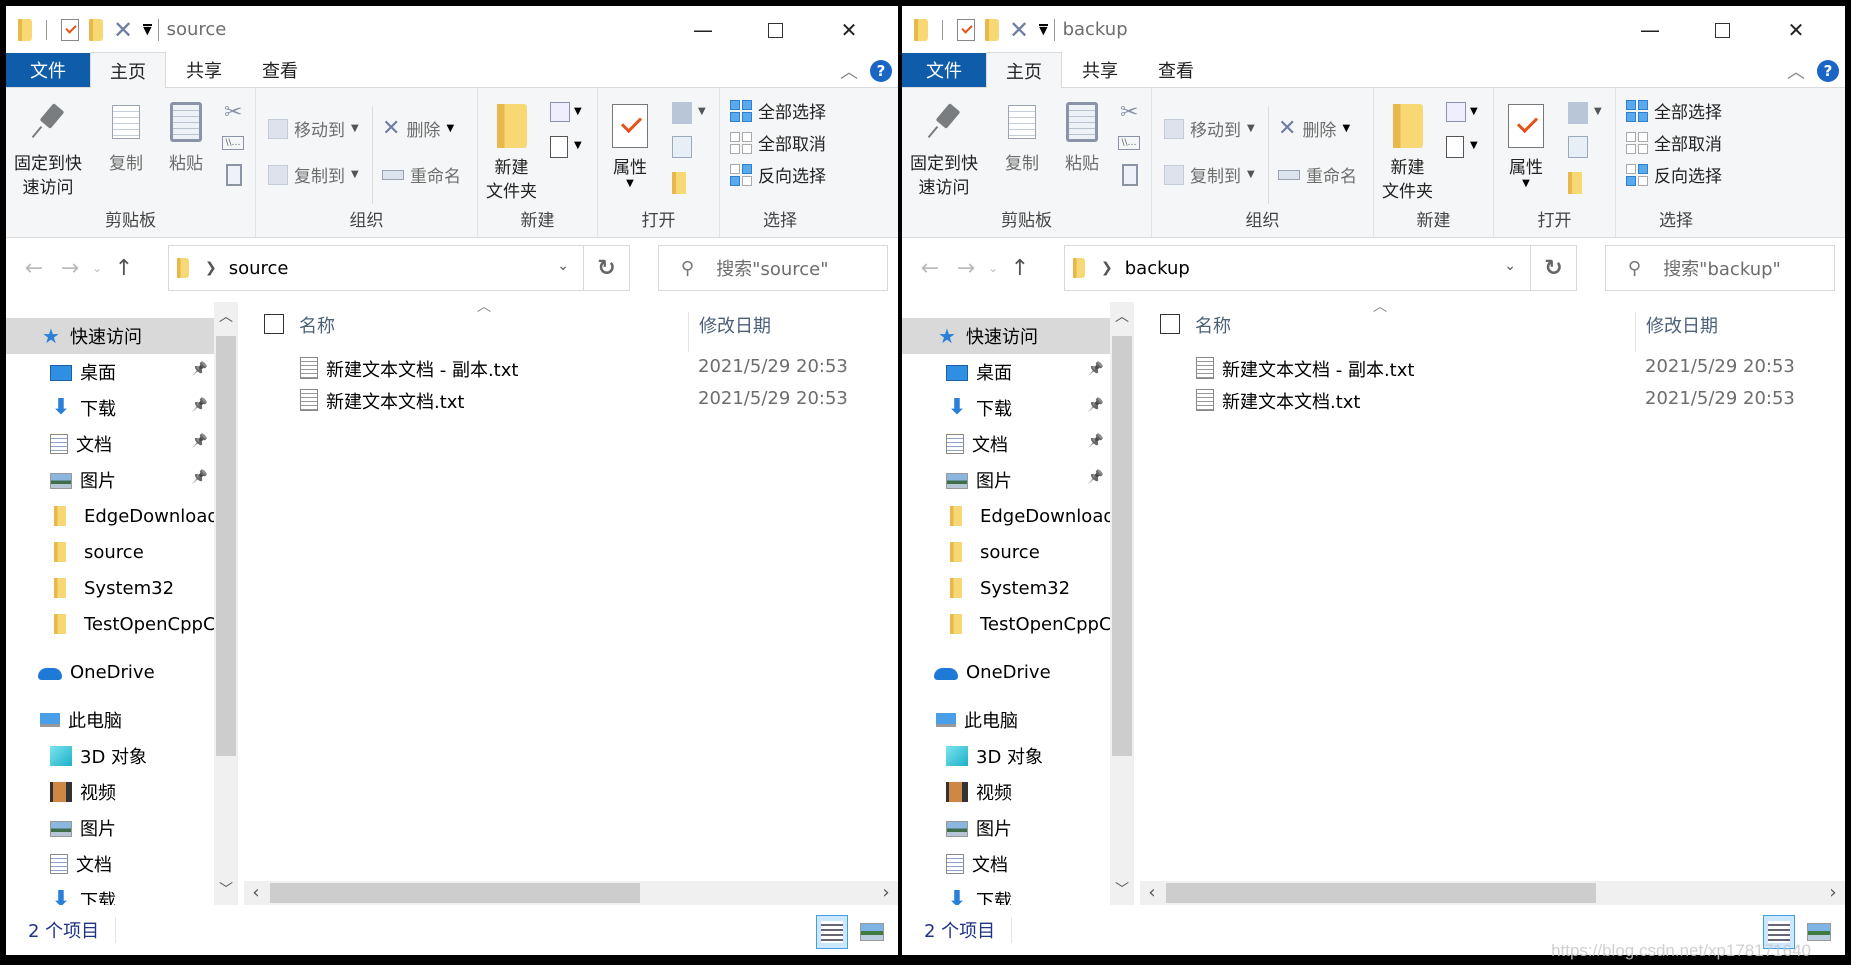  I want to click on copy-to-button: 复制到 ▼, so click(1209, 174).